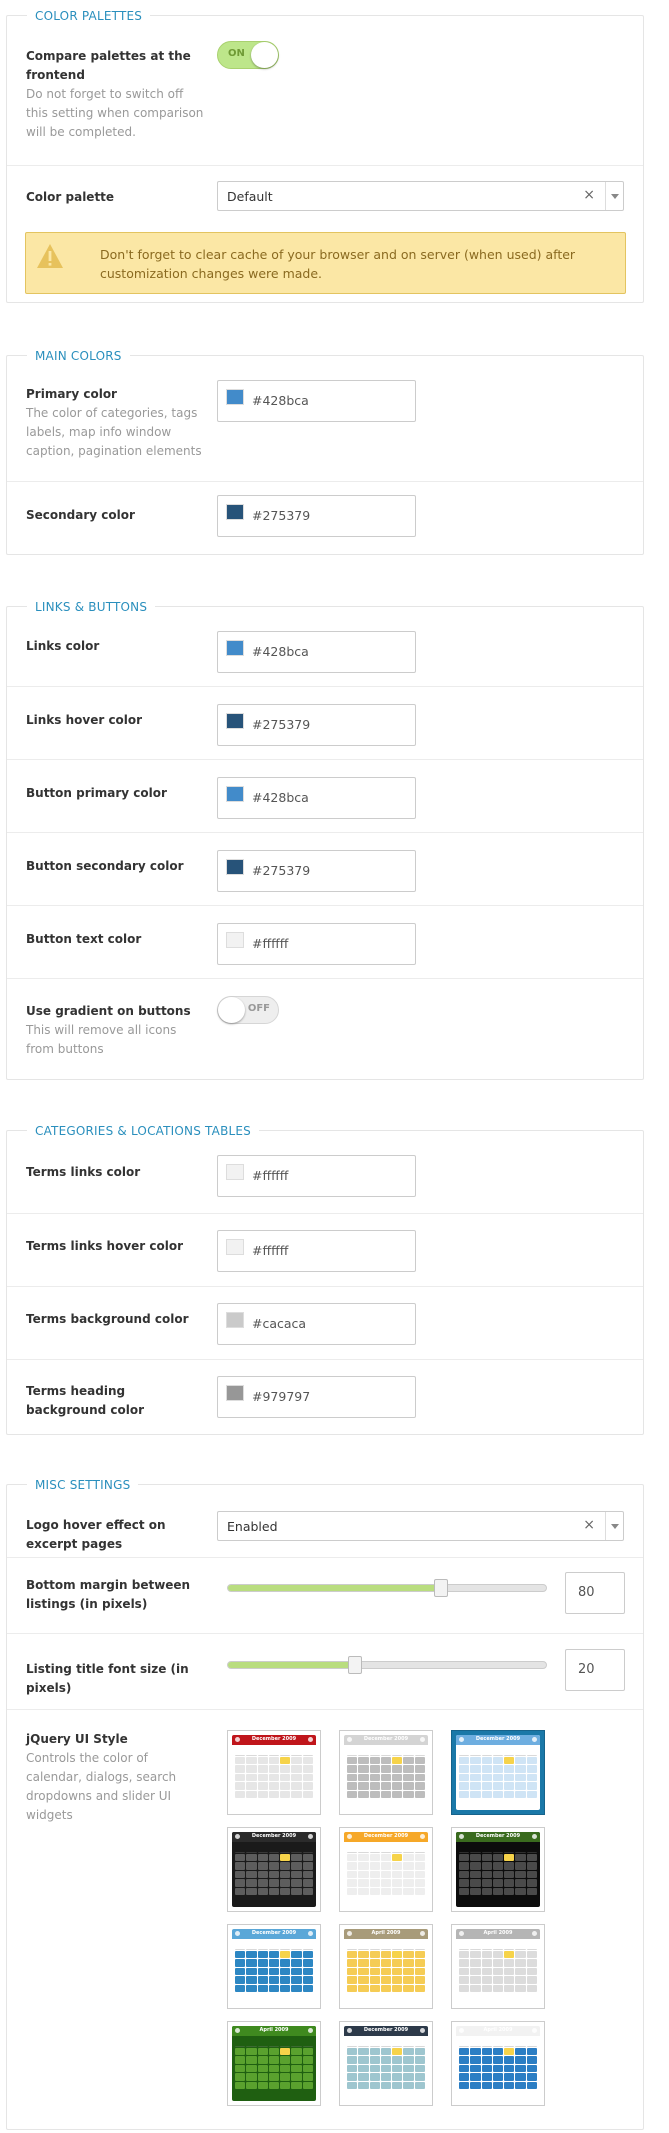 This screenshot has height=2133, width=669. What do you see at coordinates (386, 1739) in the screenshot?
I see `calendar-month: December 2009` at bounding box center [386, 1739].